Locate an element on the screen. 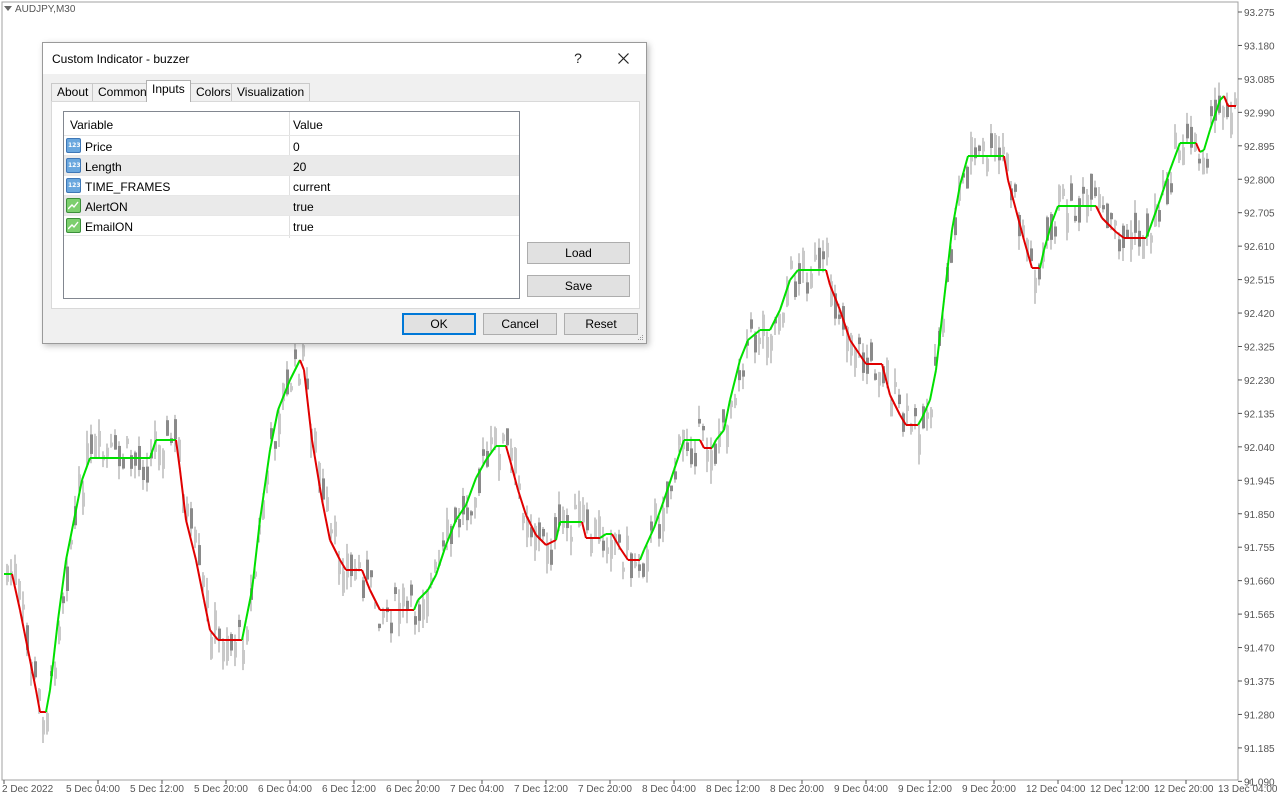 This screenshot has width=1280, height=800. reset-button: Reset is located at coordinates (601, 324).